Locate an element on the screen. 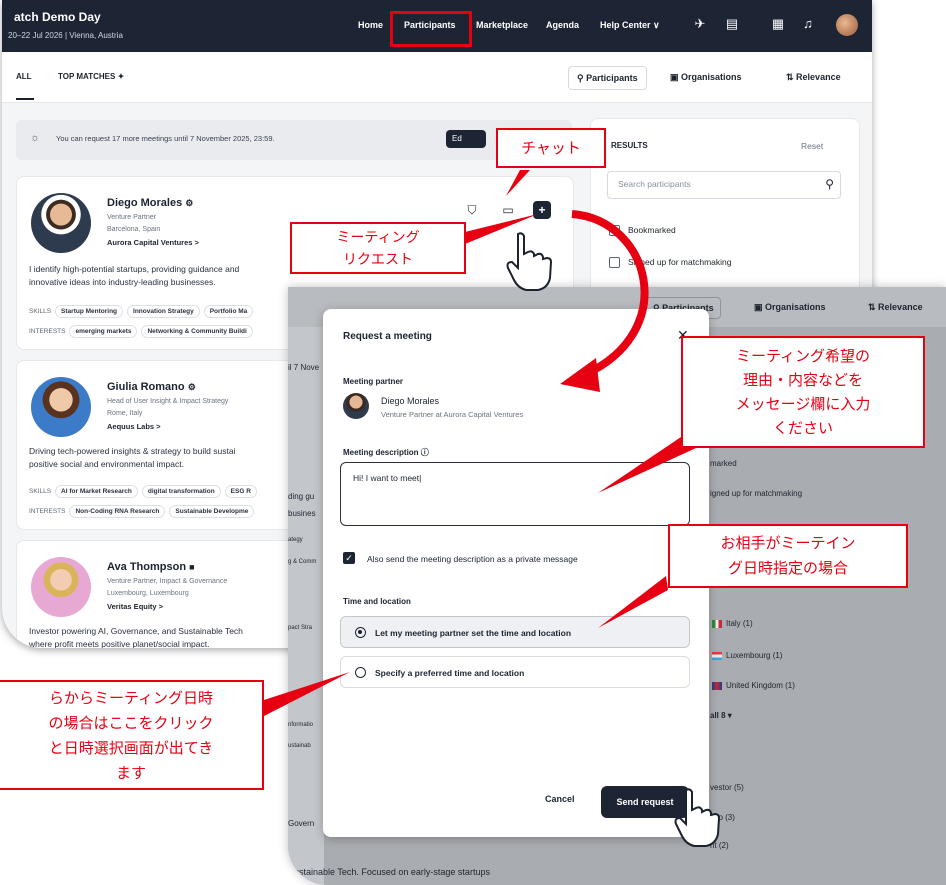 This screenshot has height=885, width=946. callout-line: ミーティング希望の is located at coordinates (803, 356).